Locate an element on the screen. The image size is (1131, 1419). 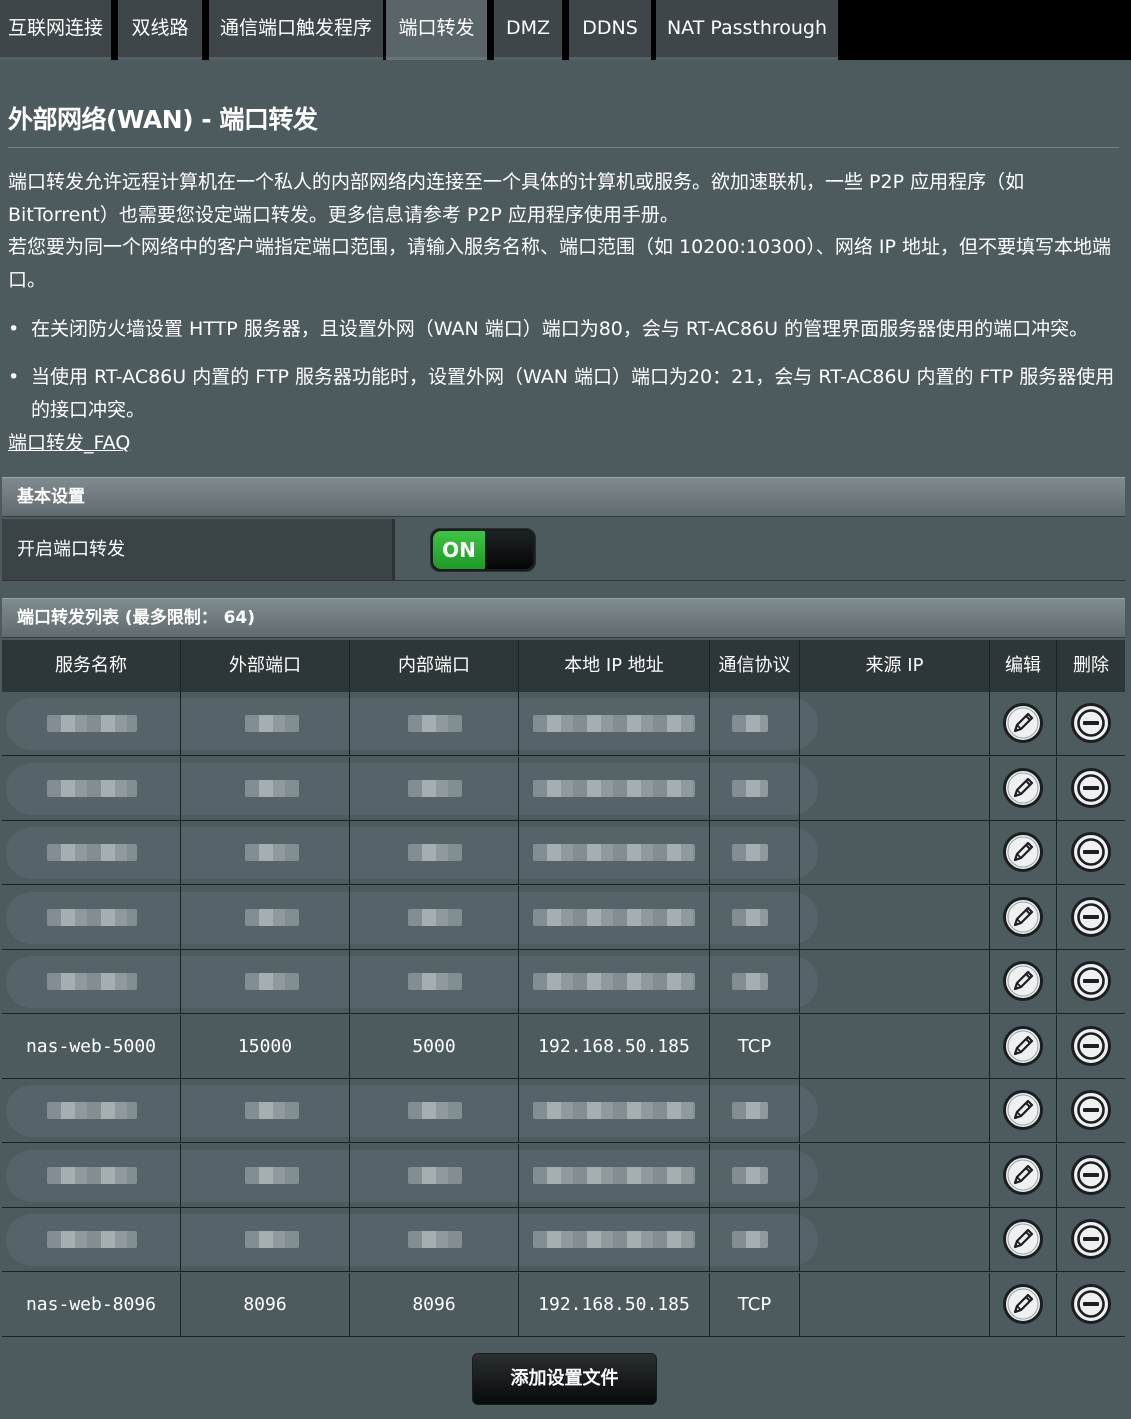
column-source-ip: 来源 IP is located at coordinates (895, 666).